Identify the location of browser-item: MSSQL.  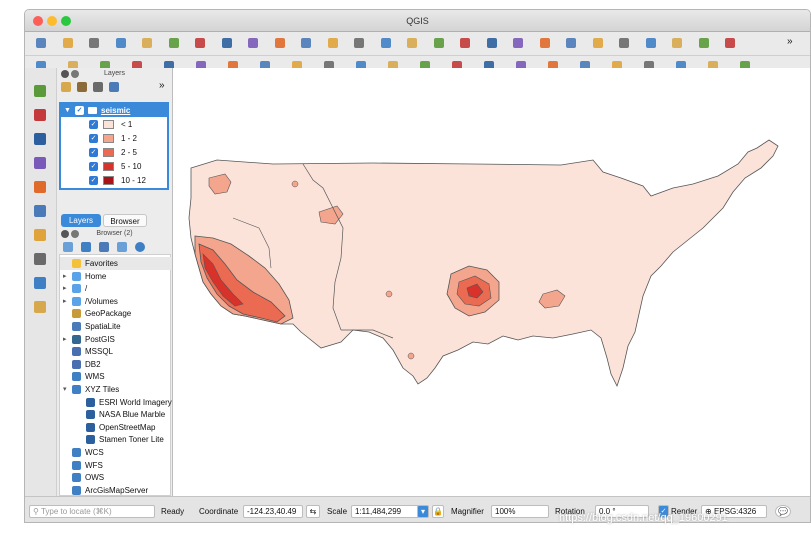
(116, 351).